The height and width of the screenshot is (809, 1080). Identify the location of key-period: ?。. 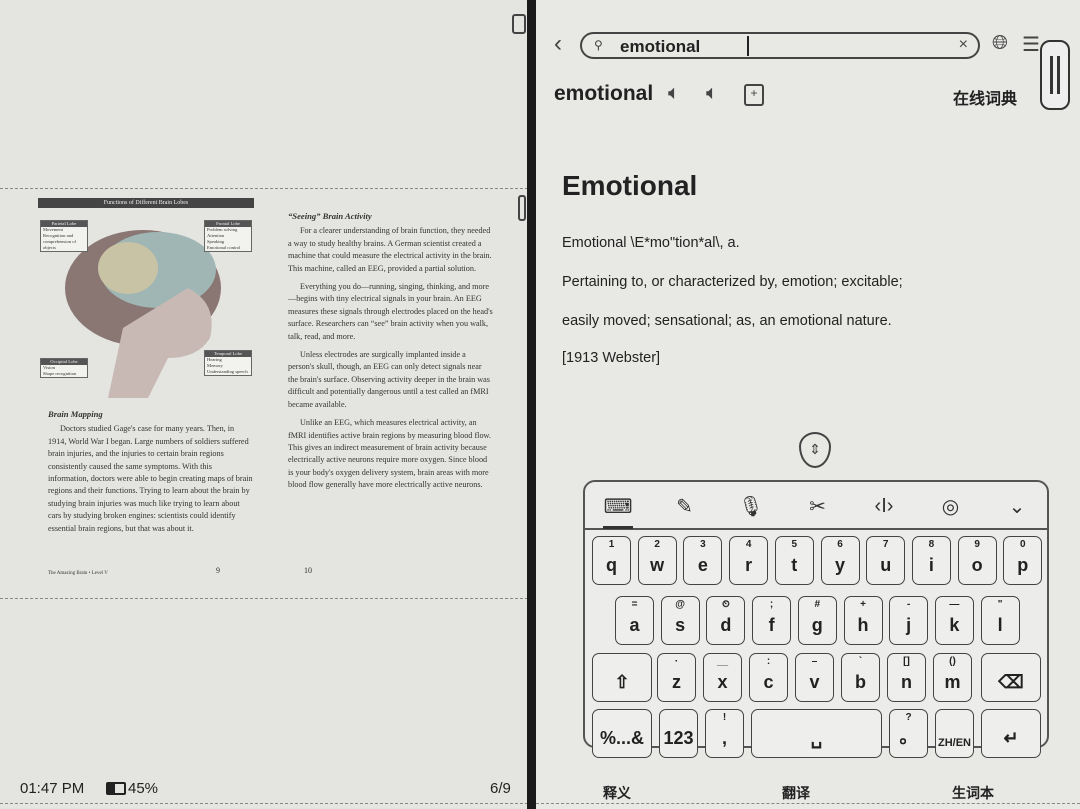
(908, 733).